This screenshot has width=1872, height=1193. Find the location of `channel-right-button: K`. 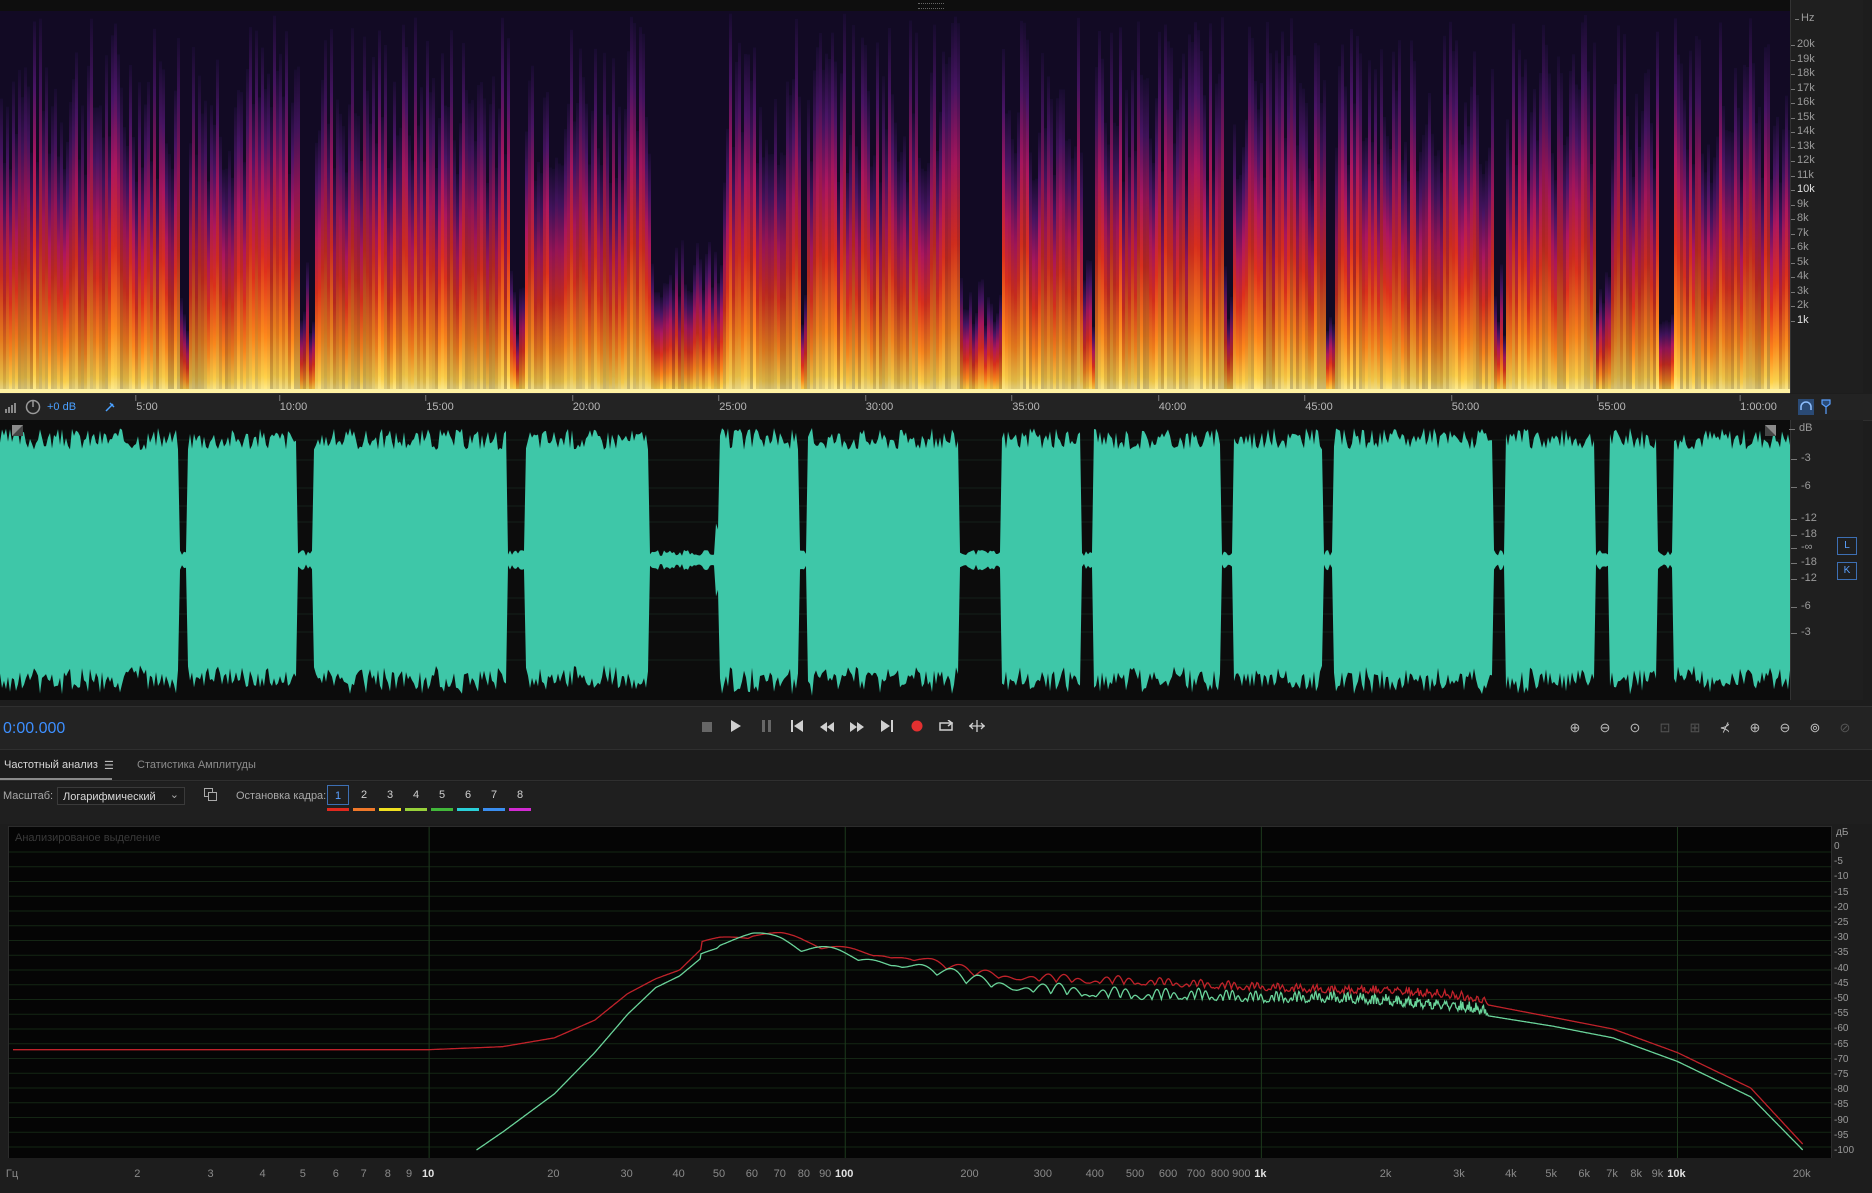

channel-right-button: K is located at coordinates (1847, 571).